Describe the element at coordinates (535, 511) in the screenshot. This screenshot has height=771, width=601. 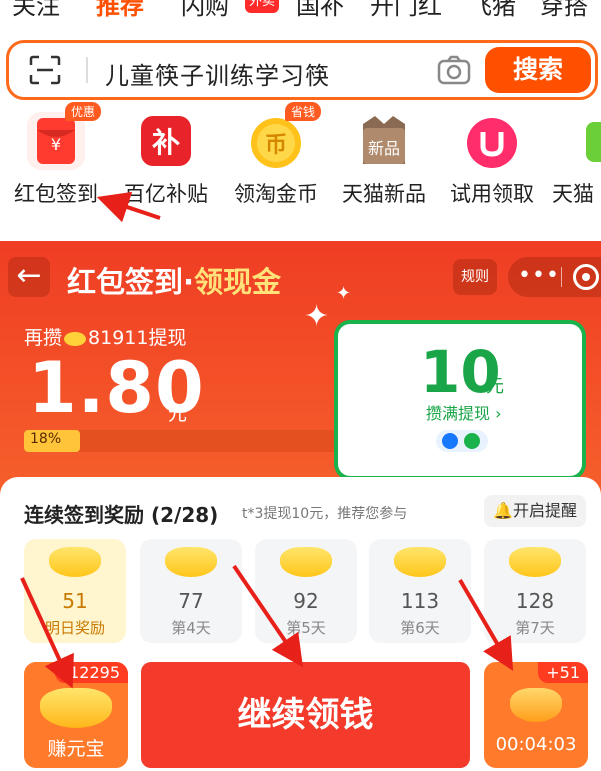
I see `enable-reminder-button: 🔔开启提醒` at that location.